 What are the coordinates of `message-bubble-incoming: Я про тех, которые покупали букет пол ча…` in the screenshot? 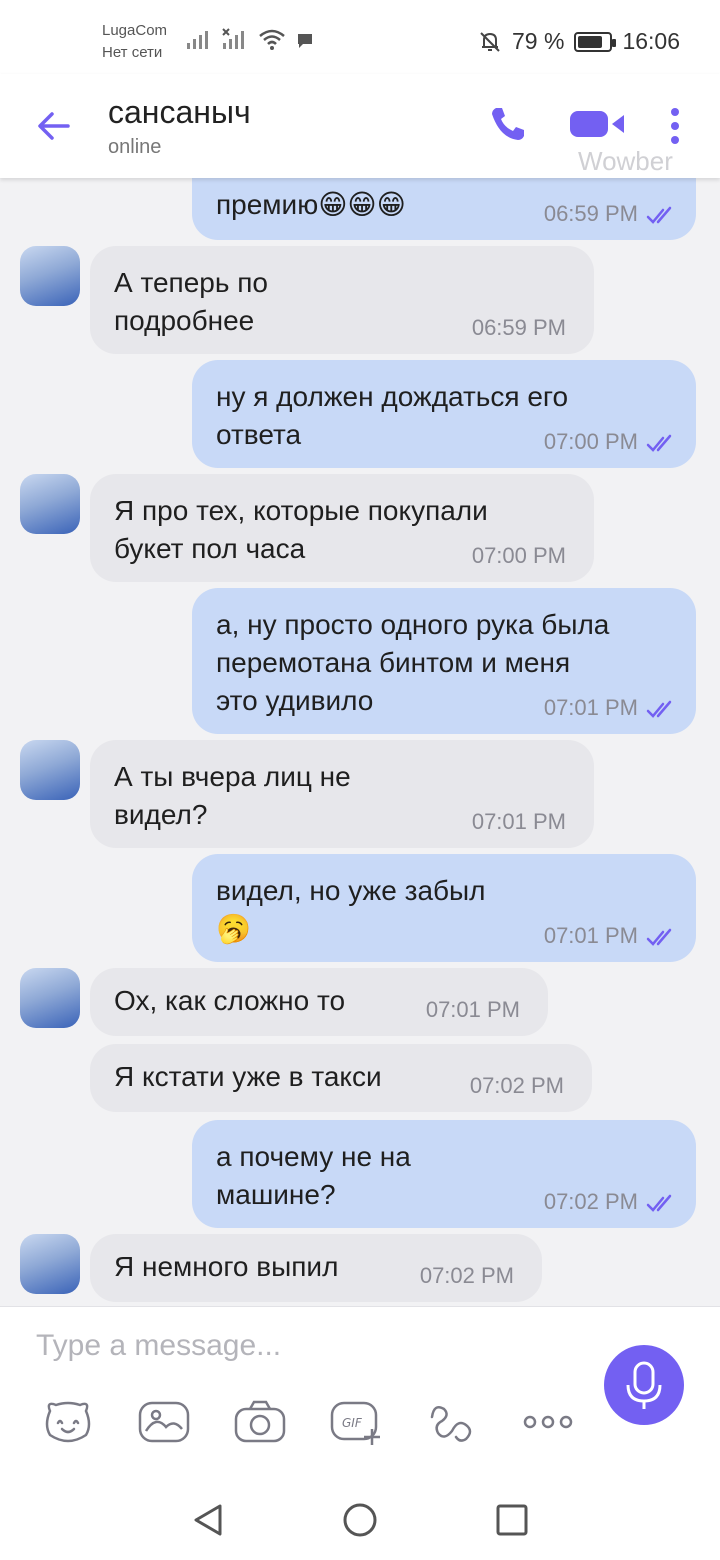 It's located at (342, 528).